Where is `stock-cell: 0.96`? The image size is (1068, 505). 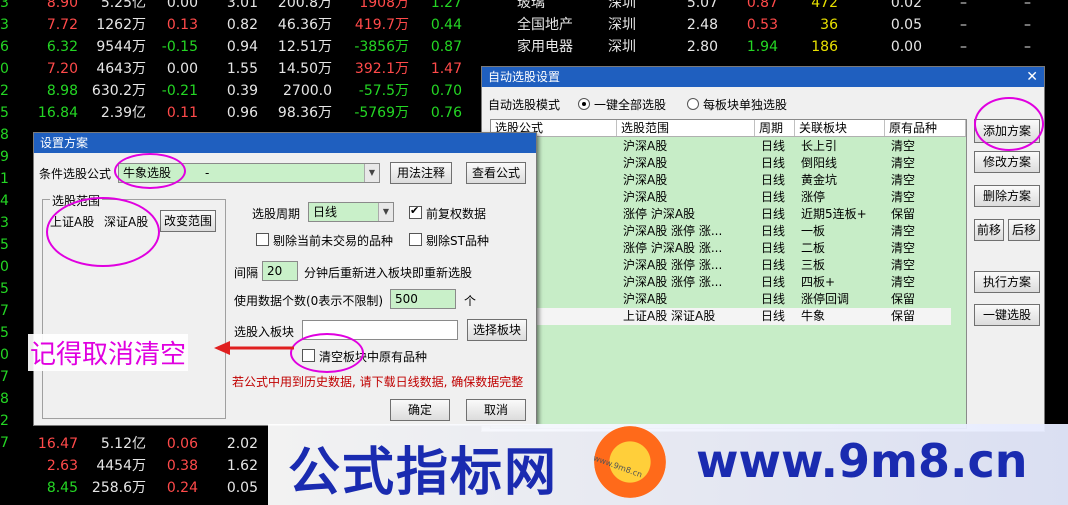
stock-cell: 0.96 is located at coordinates (242, 113).